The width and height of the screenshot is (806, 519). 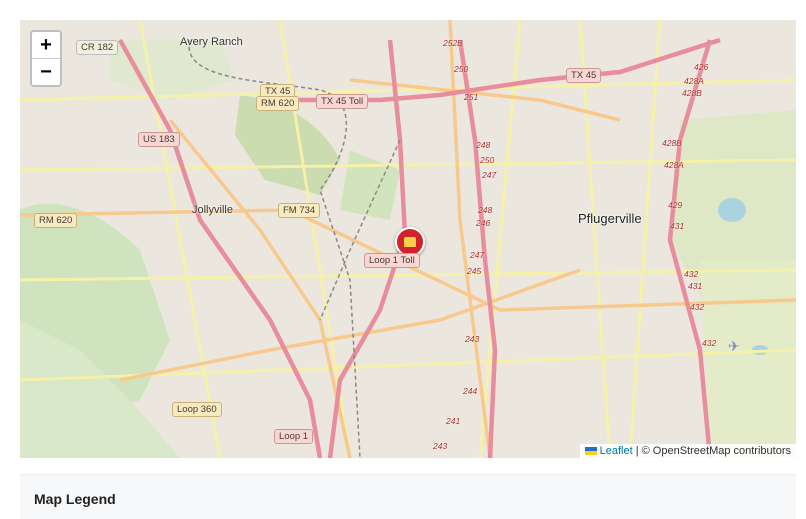 I want to click on leaflet-link: Leaflet, so click(x=616, y=451).